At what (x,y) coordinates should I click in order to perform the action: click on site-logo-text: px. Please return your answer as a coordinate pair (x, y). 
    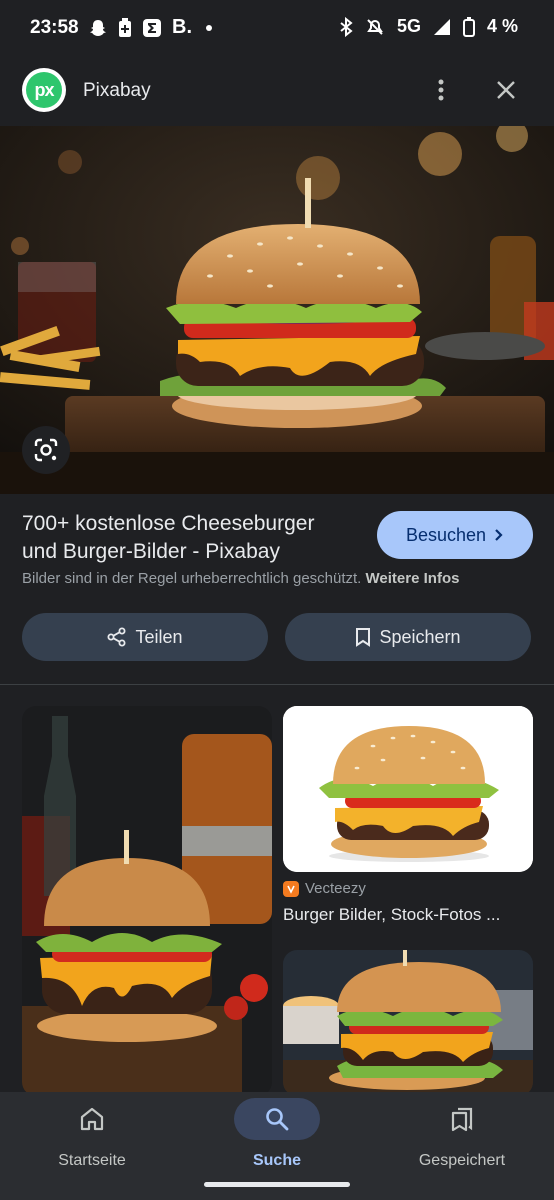
    Looking at the image, I should click on (44, 90).